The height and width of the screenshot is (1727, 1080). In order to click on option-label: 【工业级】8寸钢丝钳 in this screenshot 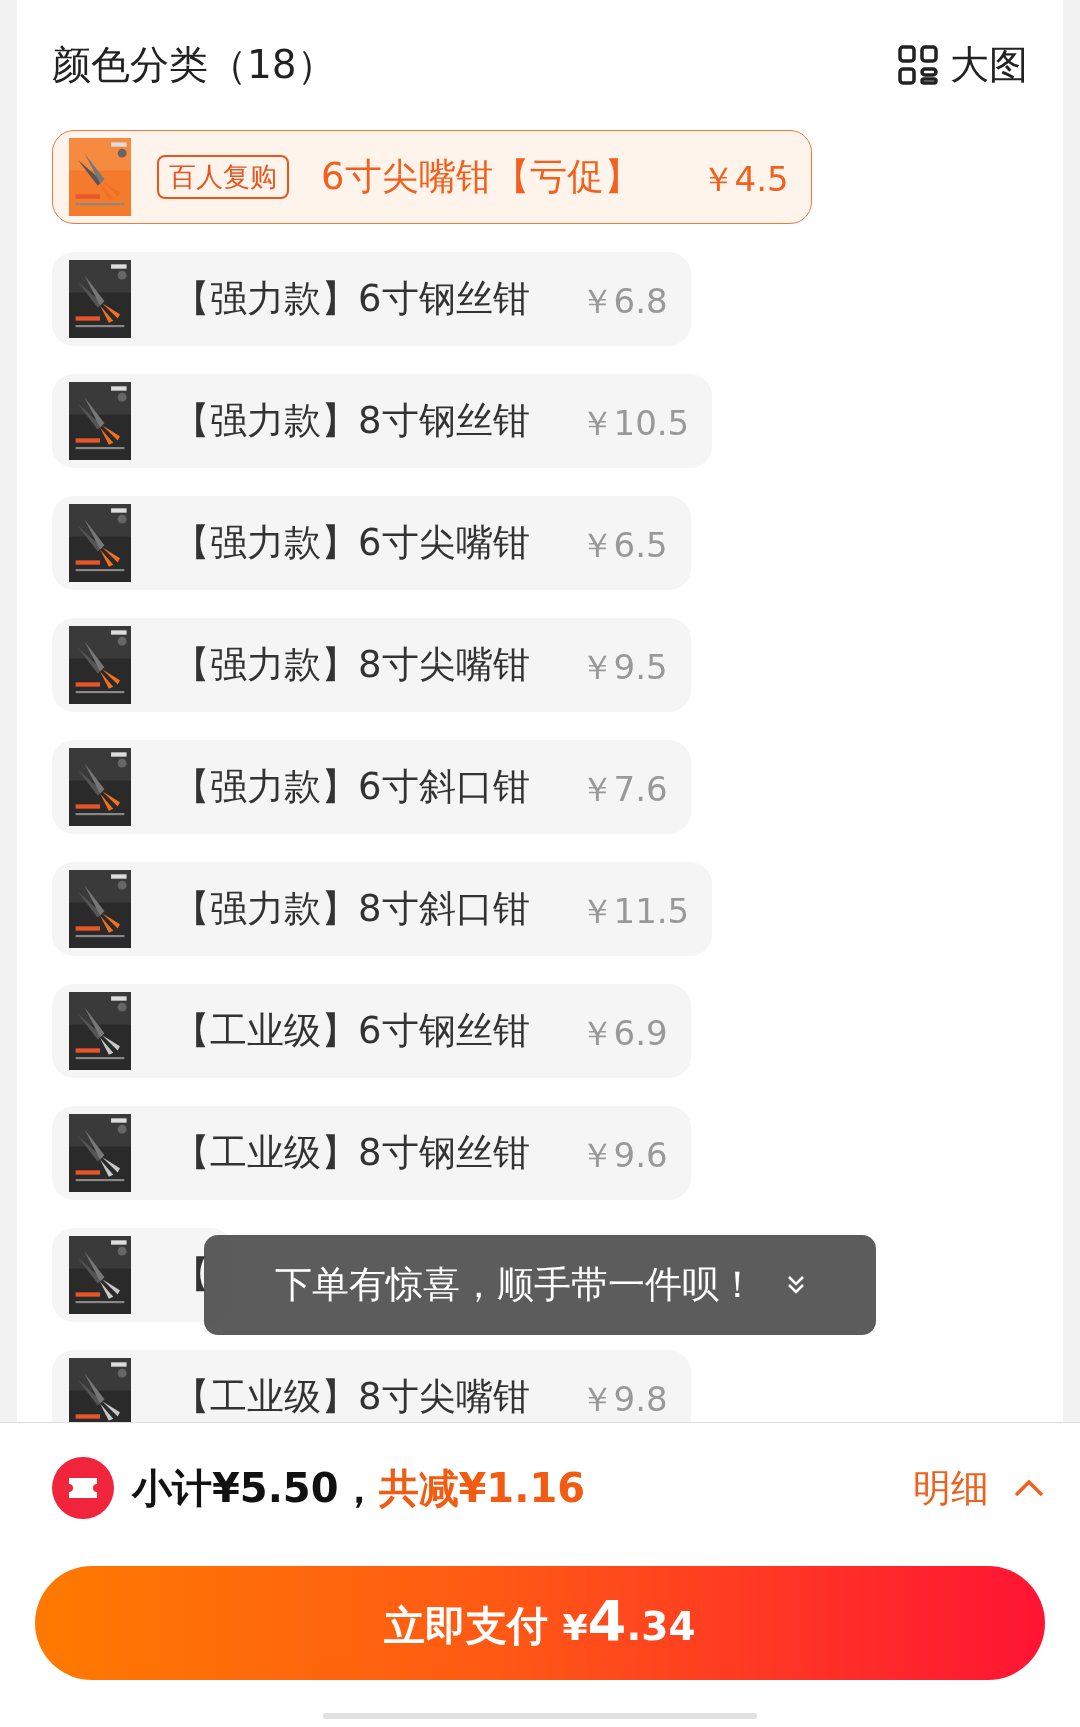, I will do `click(351, 1153)`.